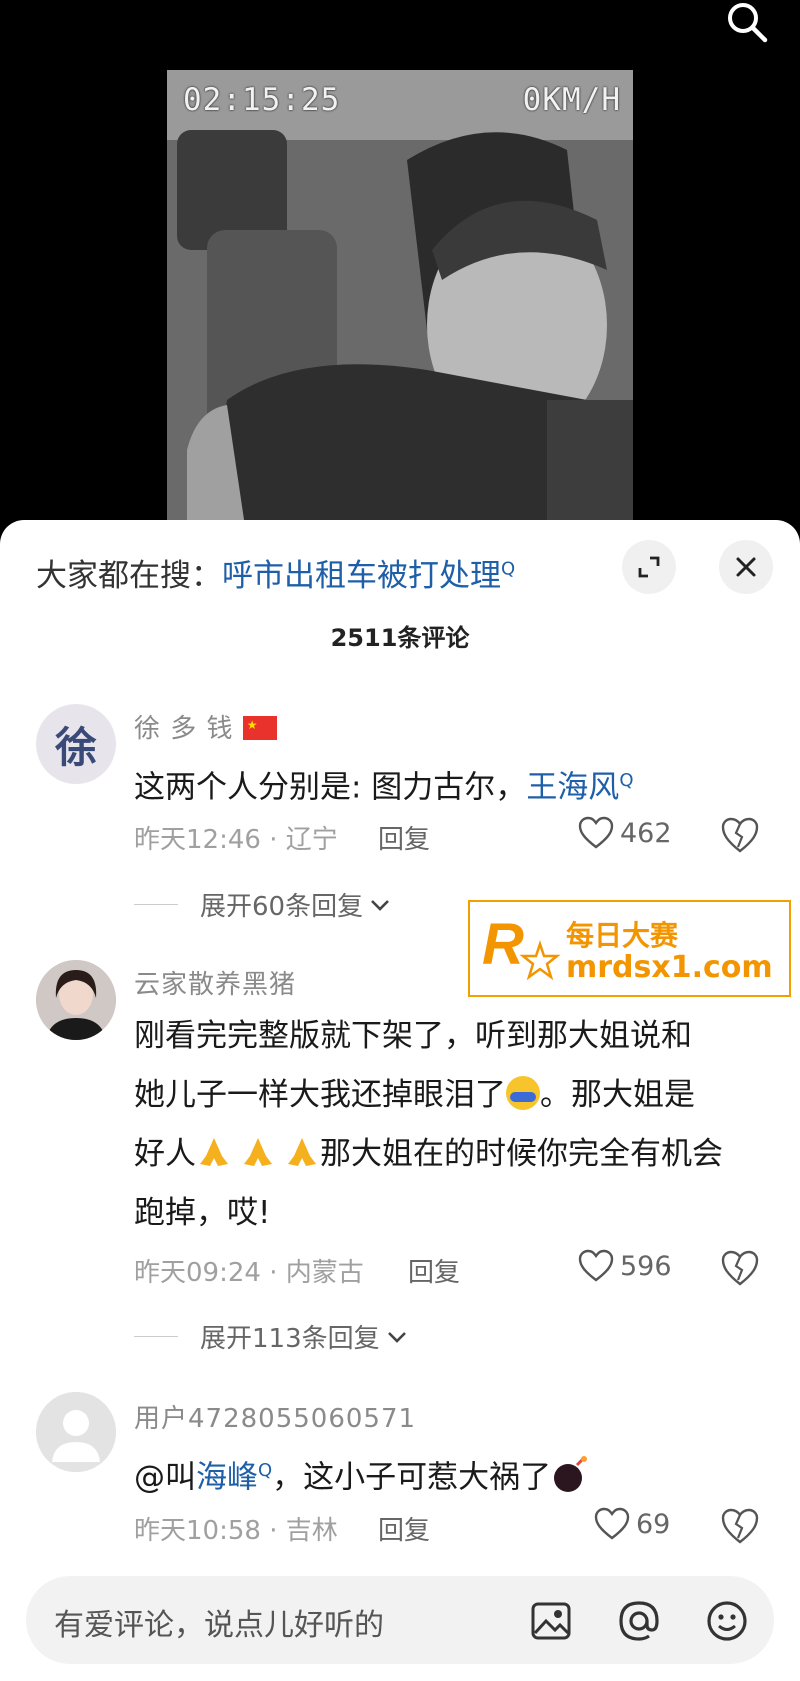 The image size is (800, 1681). I want to click on emoji-button, so click(727, 1621).